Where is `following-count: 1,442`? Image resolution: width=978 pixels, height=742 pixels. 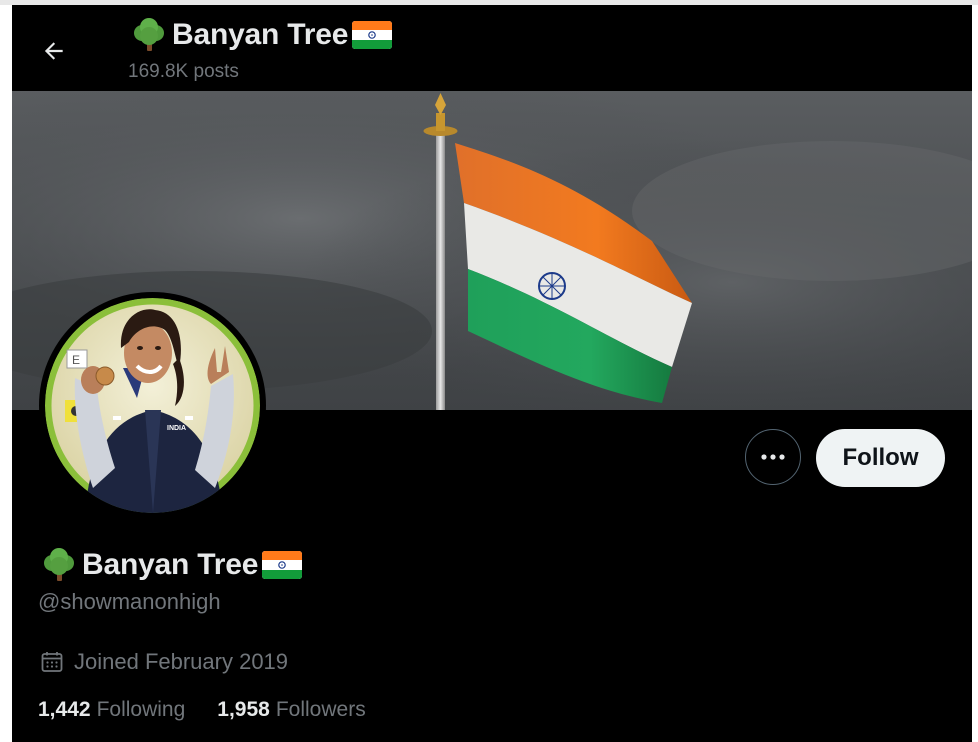
following-count: 1,442 is located at coordinates (64, 709).